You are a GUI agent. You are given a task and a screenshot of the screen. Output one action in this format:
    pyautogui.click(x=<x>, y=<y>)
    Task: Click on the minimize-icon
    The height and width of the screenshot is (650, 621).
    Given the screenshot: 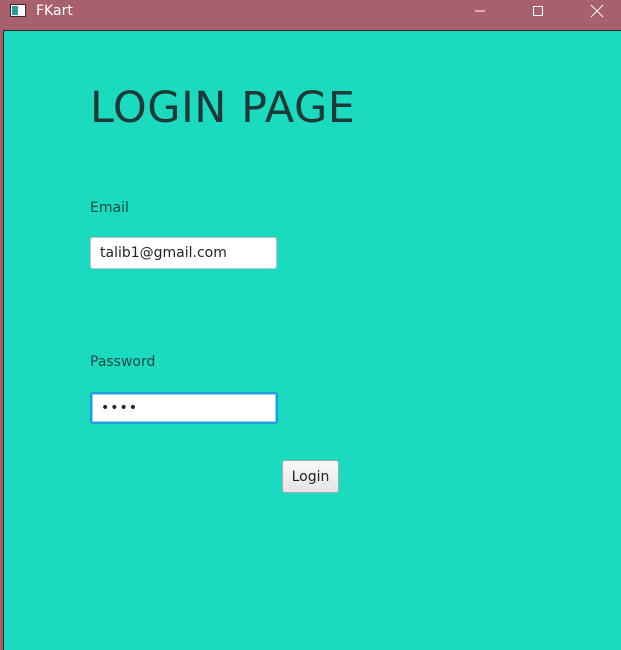 What is the action you would take?
    pyautogui.click(x=480, y=11)
    